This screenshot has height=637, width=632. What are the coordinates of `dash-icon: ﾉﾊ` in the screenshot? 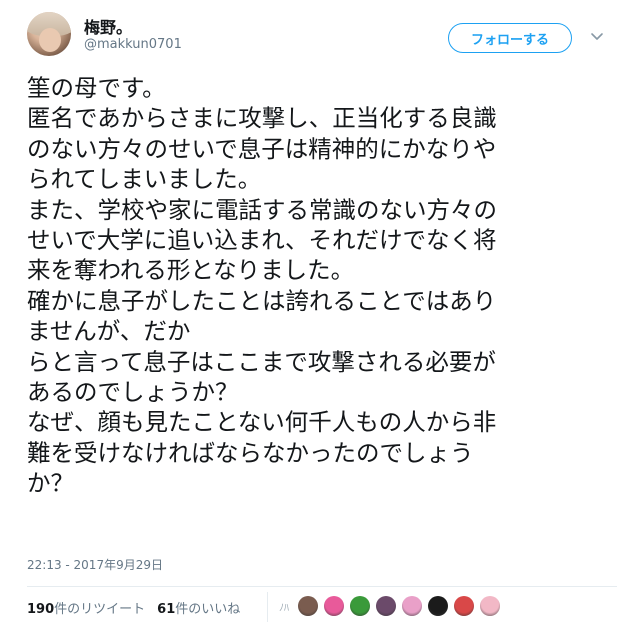 It's located at (284, 608).